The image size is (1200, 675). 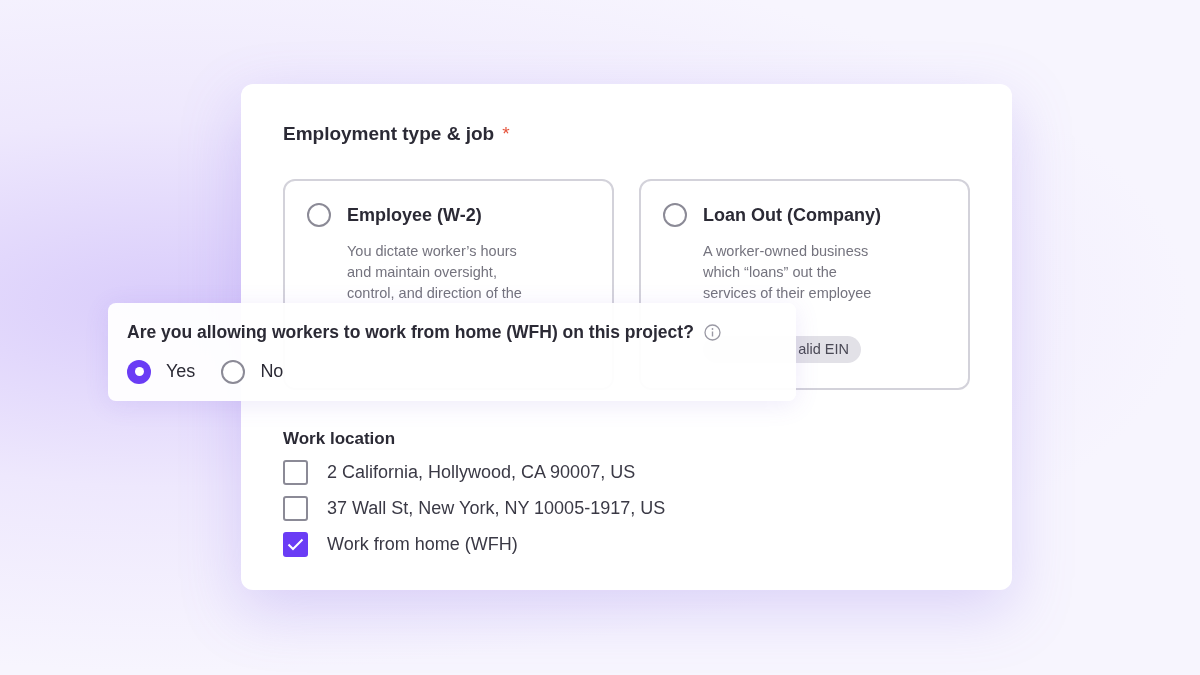 What do you see at coordinates (432, 251) in the screenshot?
I see `description-line: You dictate worker’s hours` at bounding box center [432, 251].